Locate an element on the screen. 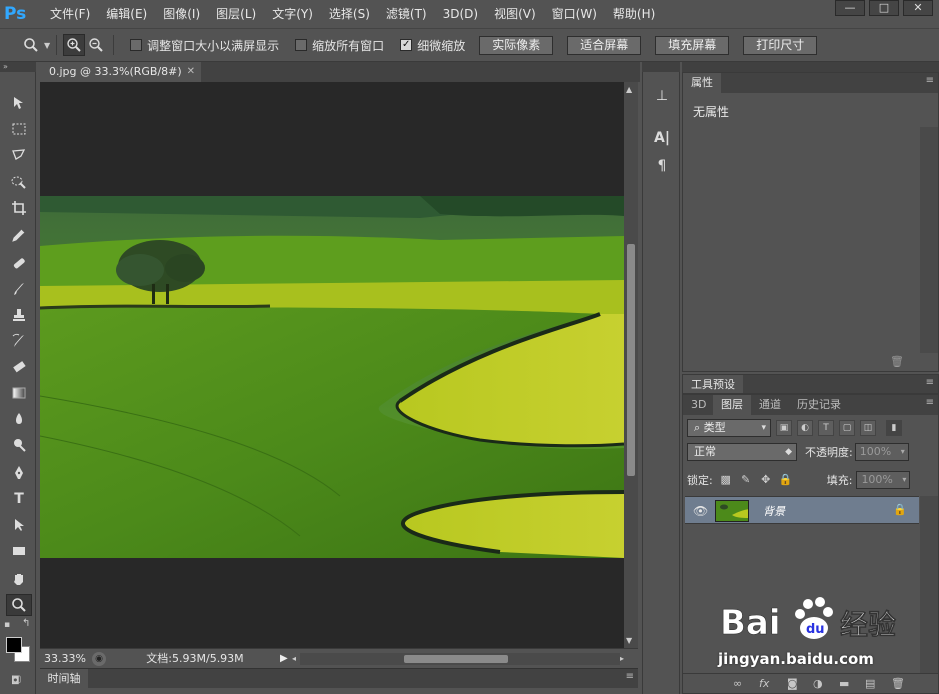 The image size is (939, 694). gradient-tool-icon is located at coordinates (19, 393).